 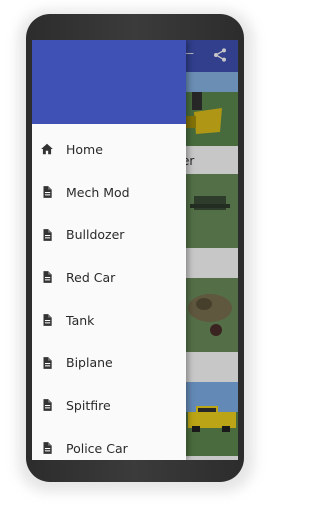 I want to click on drawer-item-spitfire: Spitfire, so click(x=109, y=405).